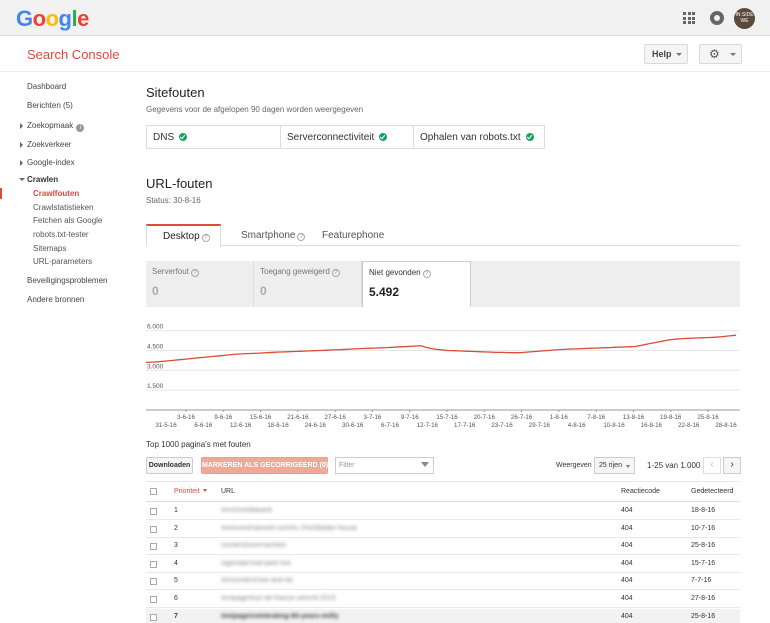 The width and height of the screenshot is (770, 623). Describe the element at coordinates (155, 327) in the screenshot. I see `y-tick-label: 6.000` at that location.